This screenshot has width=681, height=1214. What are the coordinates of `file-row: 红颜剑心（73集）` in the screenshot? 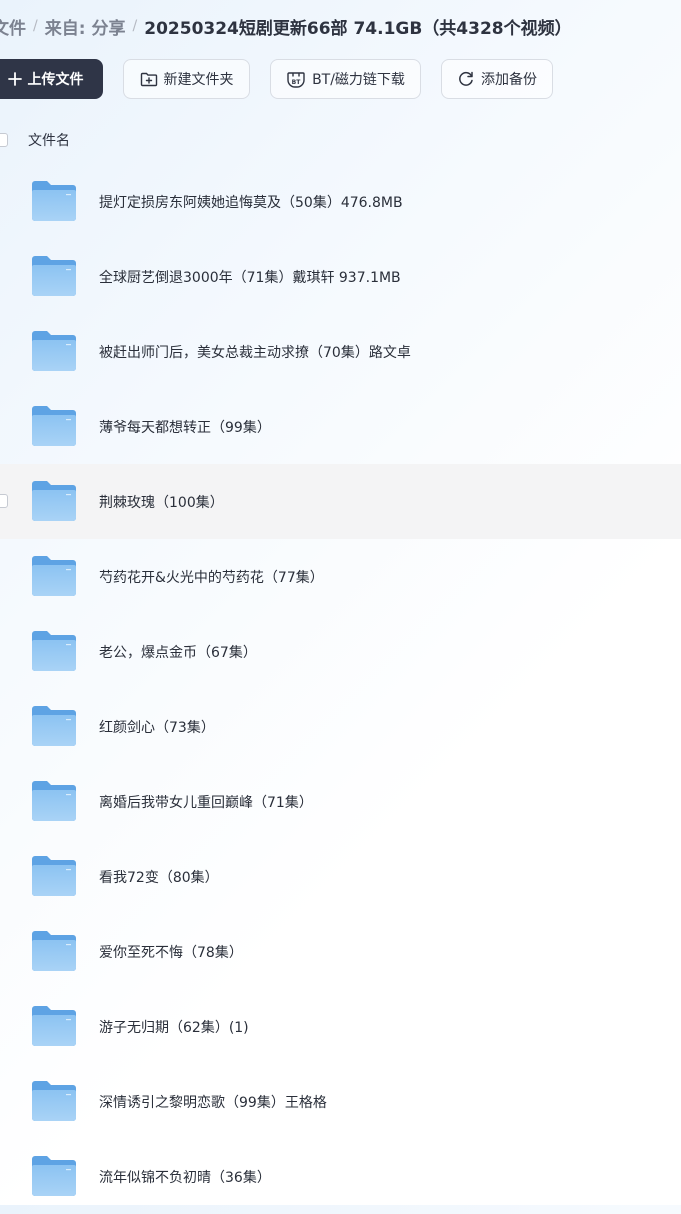 It's located at (340, 726).